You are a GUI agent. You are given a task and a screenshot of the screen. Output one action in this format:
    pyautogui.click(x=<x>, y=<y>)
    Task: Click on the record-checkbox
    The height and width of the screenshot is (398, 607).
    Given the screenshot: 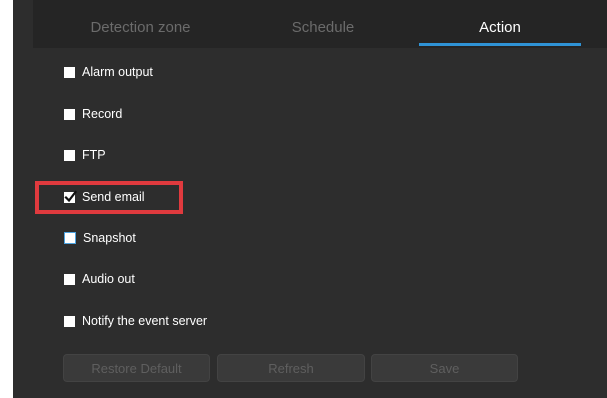 What is the action you would take?
    pyautogui.click(x=69, y=114)
    